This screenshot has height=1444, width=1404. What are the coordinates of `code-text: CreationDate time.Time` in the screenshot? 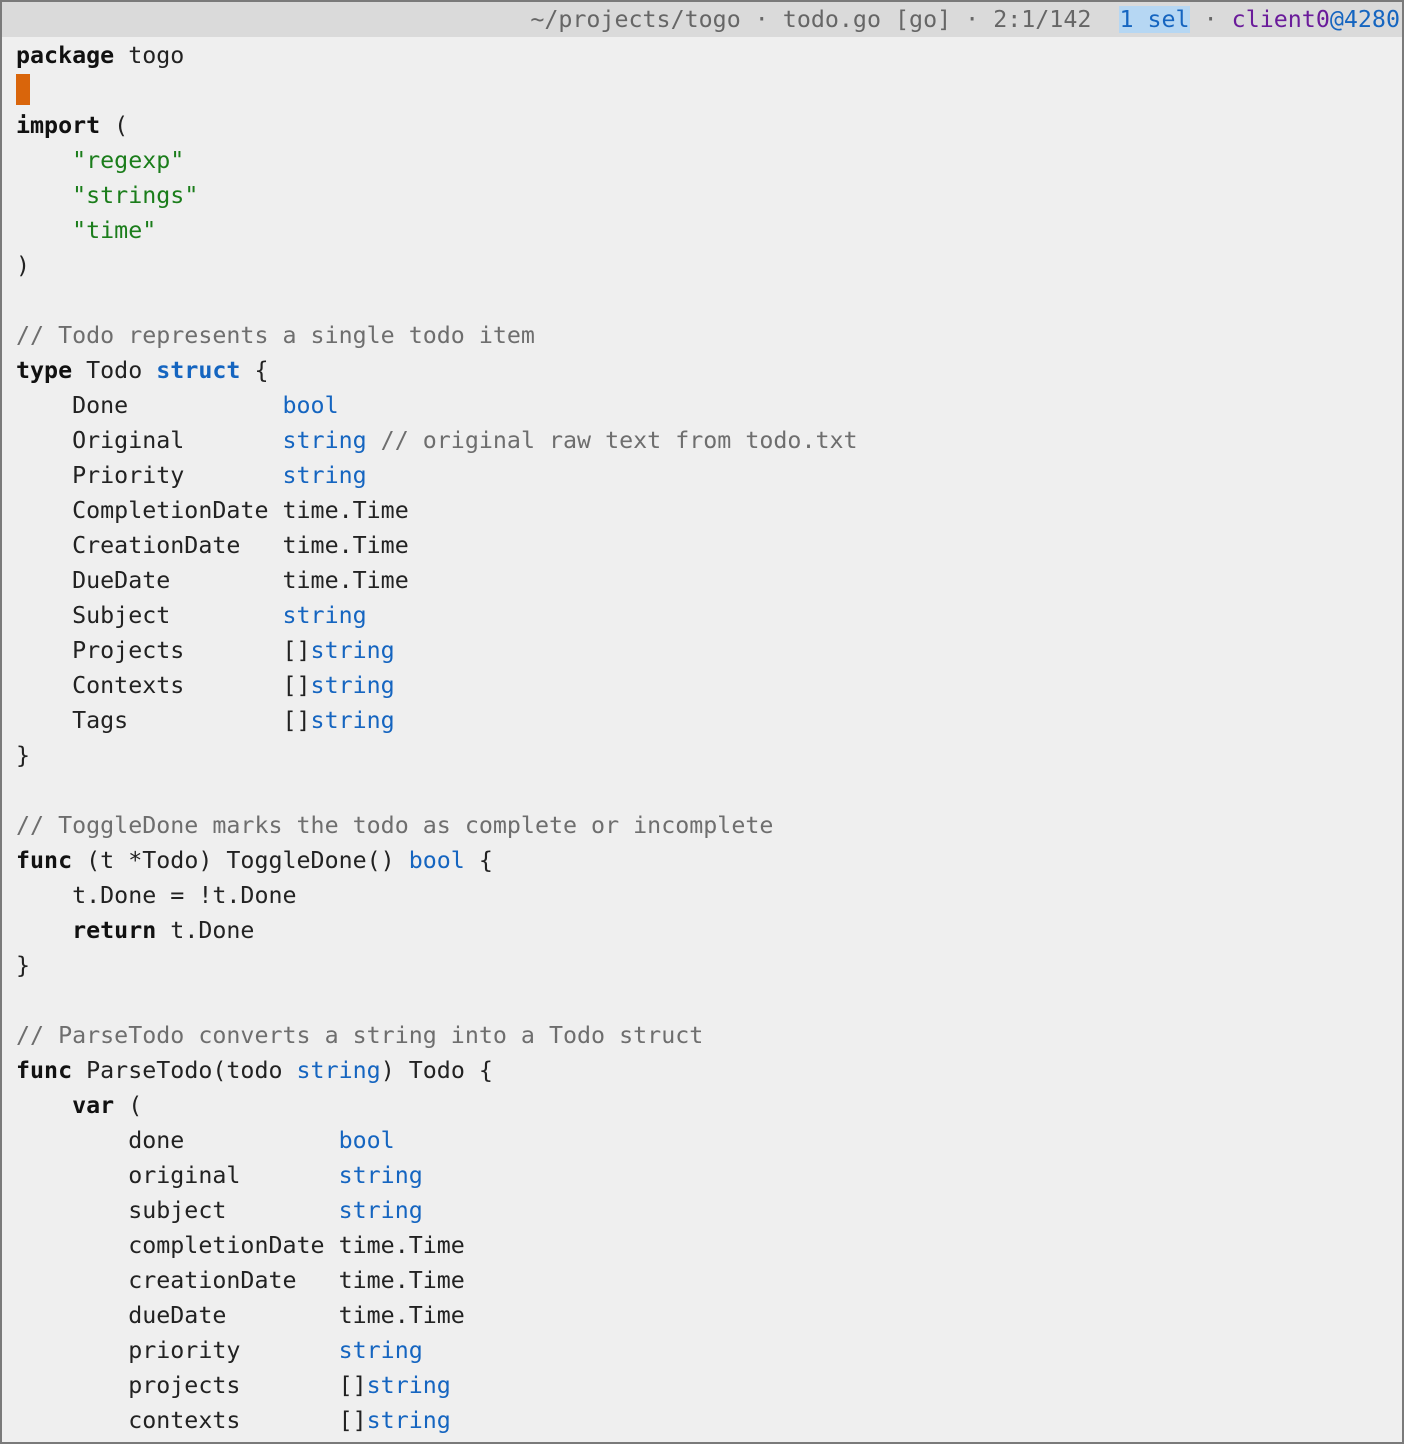 It's located at (212, 545).